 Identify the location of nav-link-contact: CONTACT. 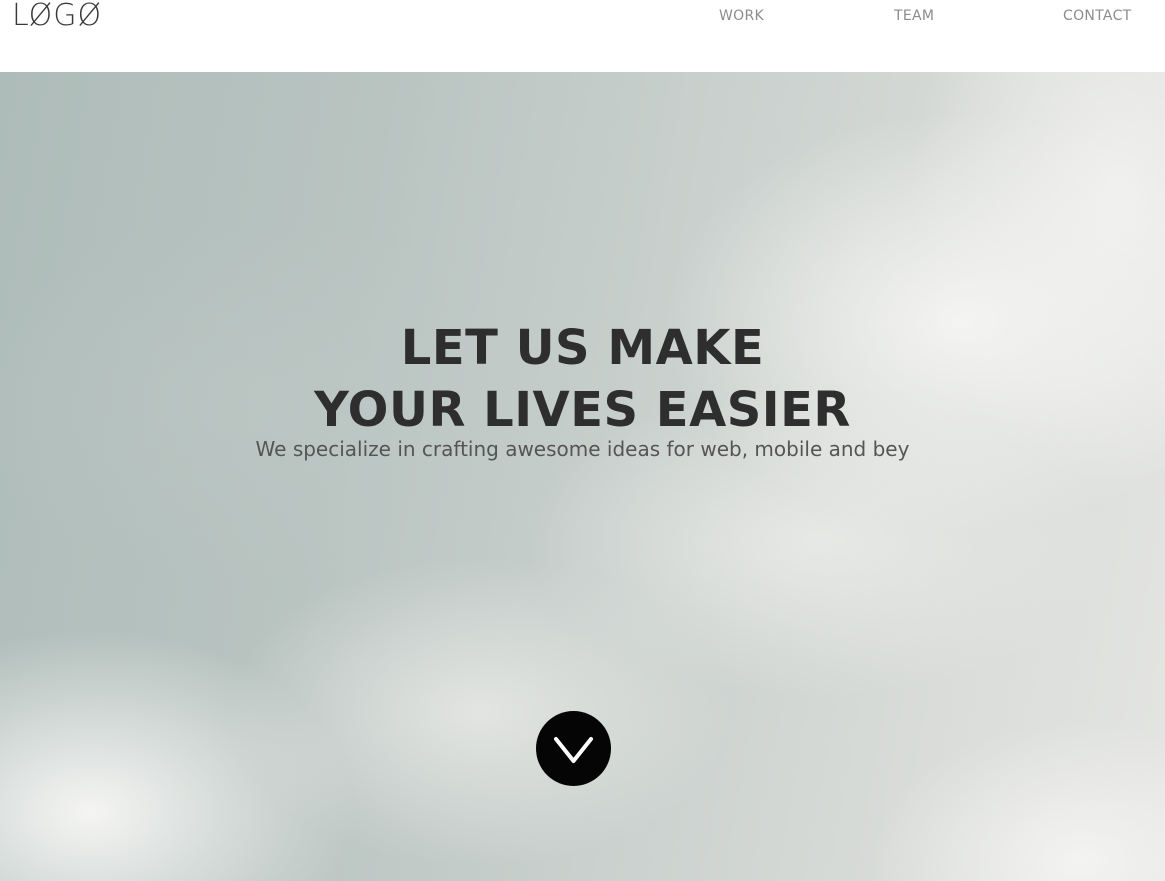
(1097, 16).